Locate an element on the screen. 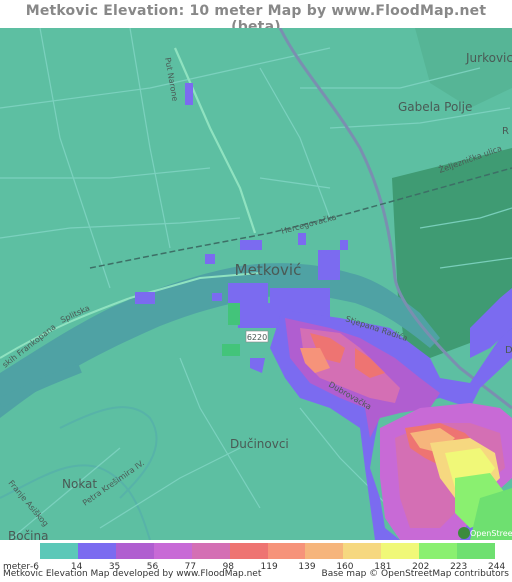  osm-badge: OpenStreetMap is located at coordinates (485, 533).